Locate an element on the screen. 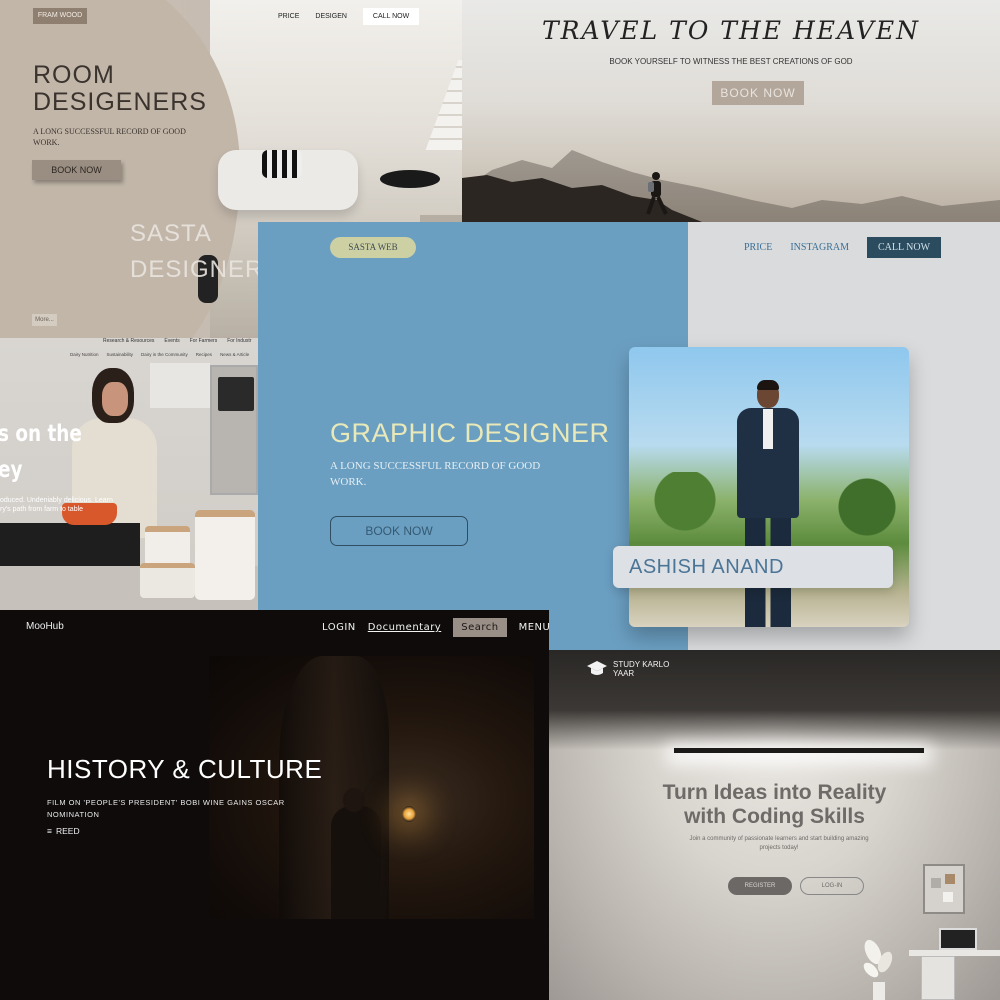 This screenshot has width=1000, height=1000. nav-research: Research & Resources is located at coordinates (128, 341).